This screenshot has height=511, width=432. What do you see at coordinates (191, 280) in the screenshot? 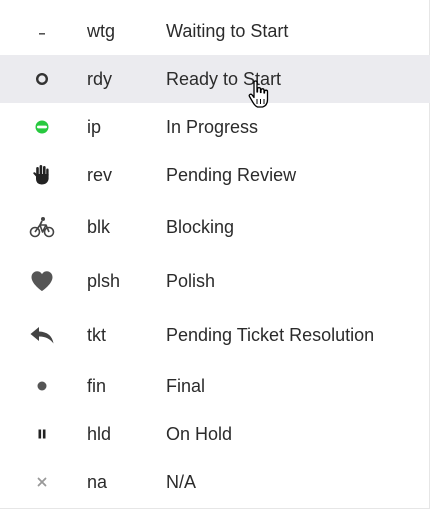
I see `status-label: Polish` at bounding box center [191, 280].